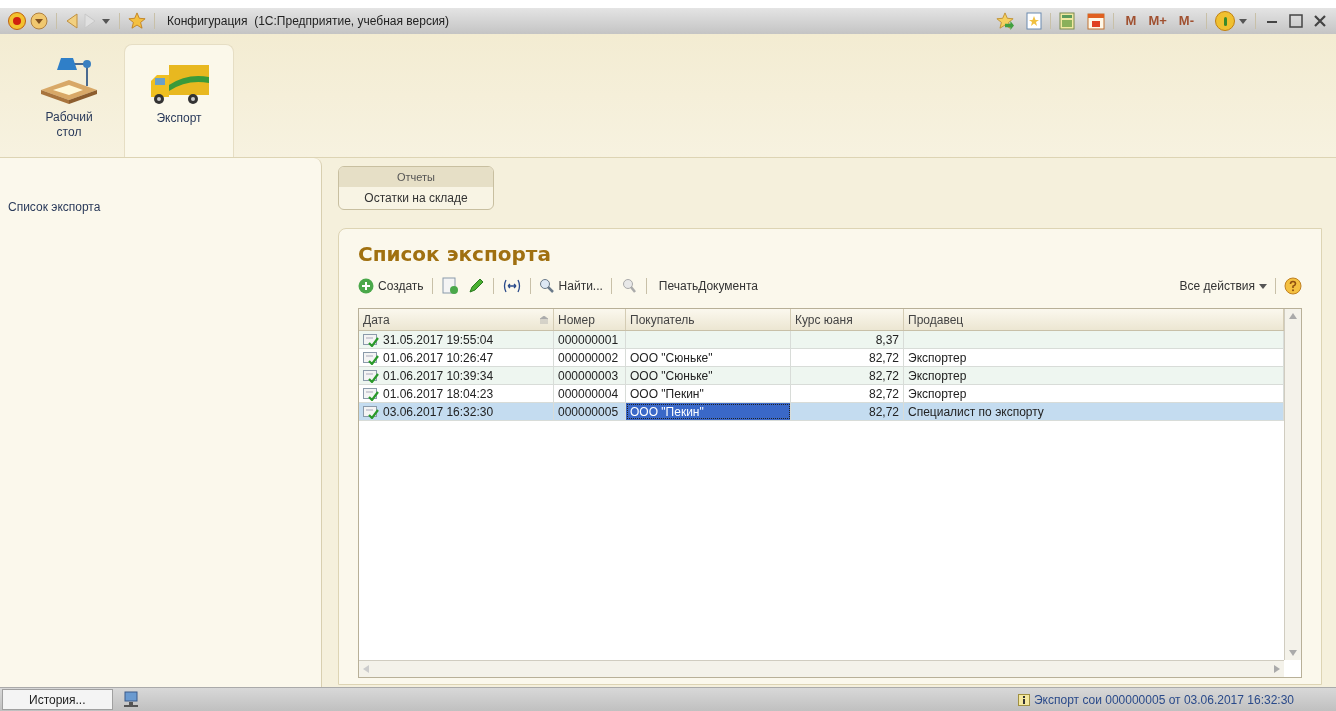 The image size is (1336, 711). Describe the element at coordinates (164, 207) in the screenshot. I see `navigation-link: Список экспорта` at that location.